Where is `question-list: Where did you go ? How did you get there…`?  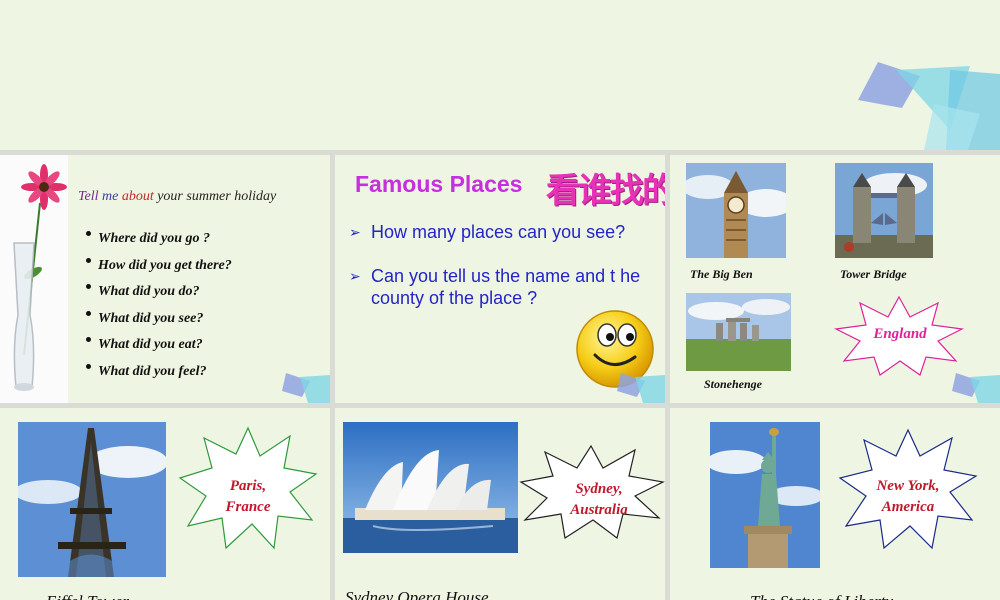 question-list: Where did you go ? How did you get there… is located at coordinates (159, 311).